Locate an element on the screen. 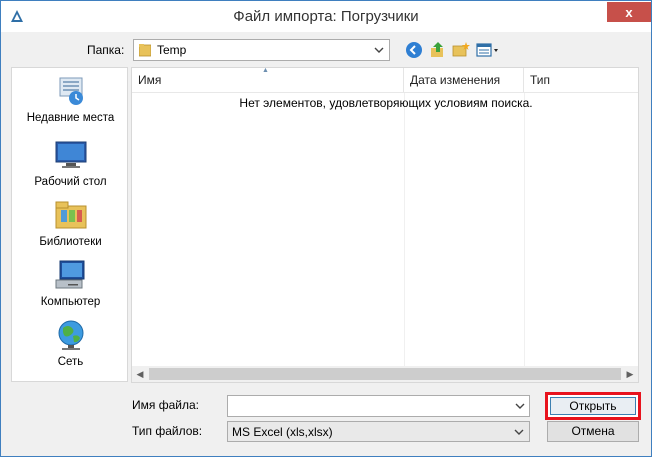  place-label: Компьютер is located at coordinates (70, 302).